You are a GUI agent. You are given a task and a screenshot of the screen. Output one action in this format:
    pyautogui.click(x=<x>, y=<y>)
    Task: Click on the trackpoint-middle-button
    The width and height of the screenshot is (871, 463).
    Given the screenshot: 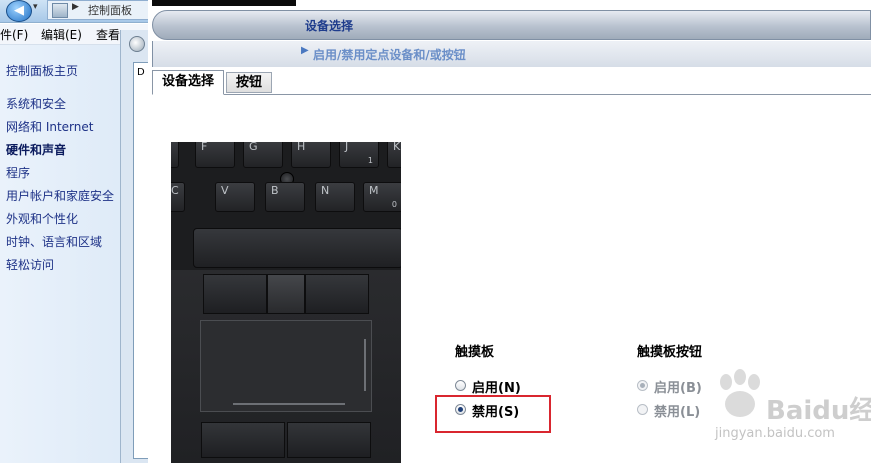 What is the action you would take?
    pyautogui.click(x=286, y=294)
    